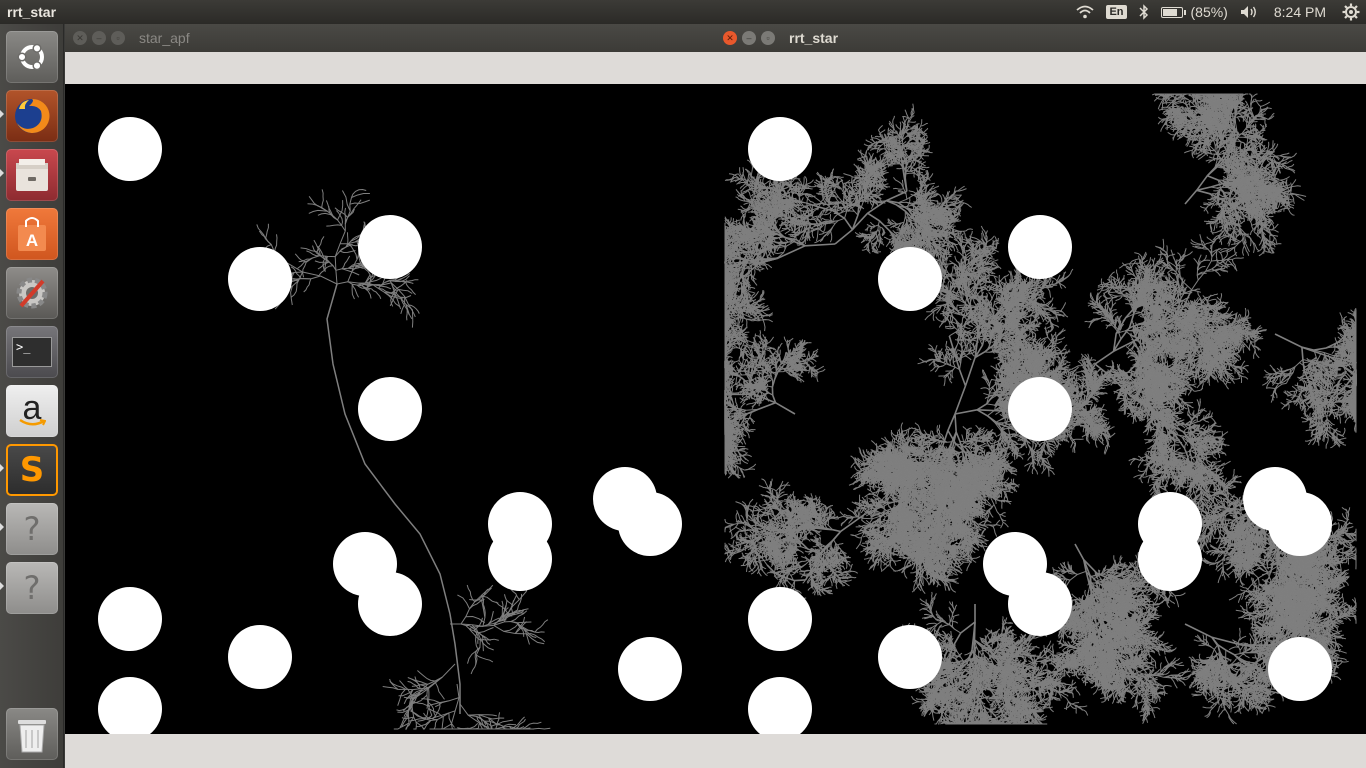 The width and height of the screenshot is (1366, 768). I want to click on launcher-unknown-app-2: ?, so click(32, 588).